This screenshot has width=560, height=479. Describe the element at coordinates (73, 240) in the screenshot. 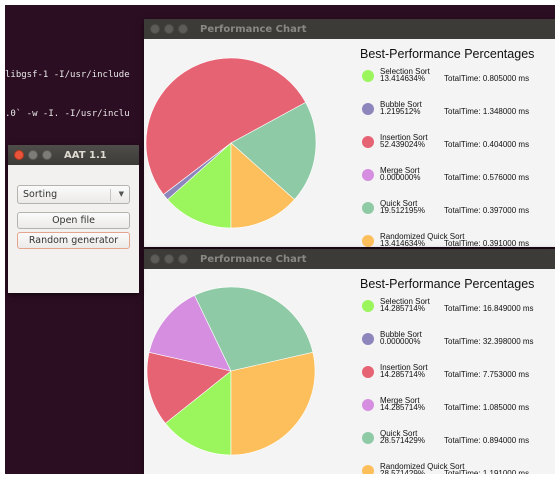

I see `random-generator-button: Random generator` at that location.